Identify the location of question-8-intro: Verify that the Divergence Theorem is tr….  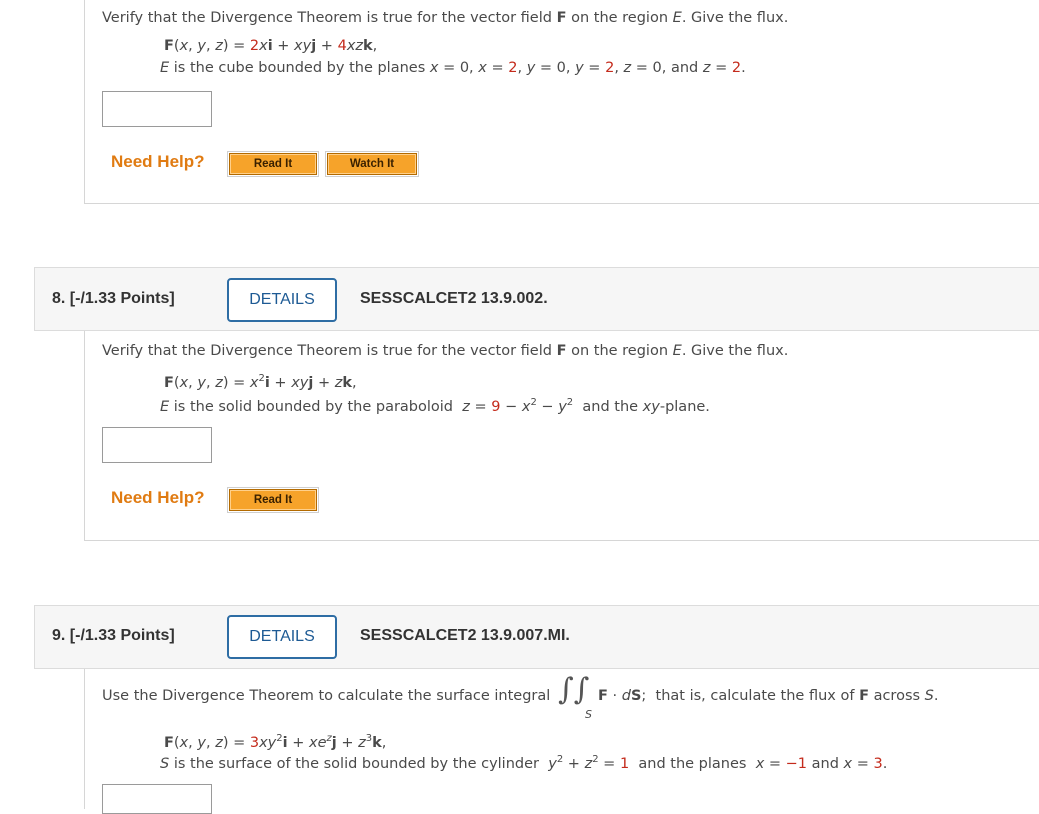
(445, 351).